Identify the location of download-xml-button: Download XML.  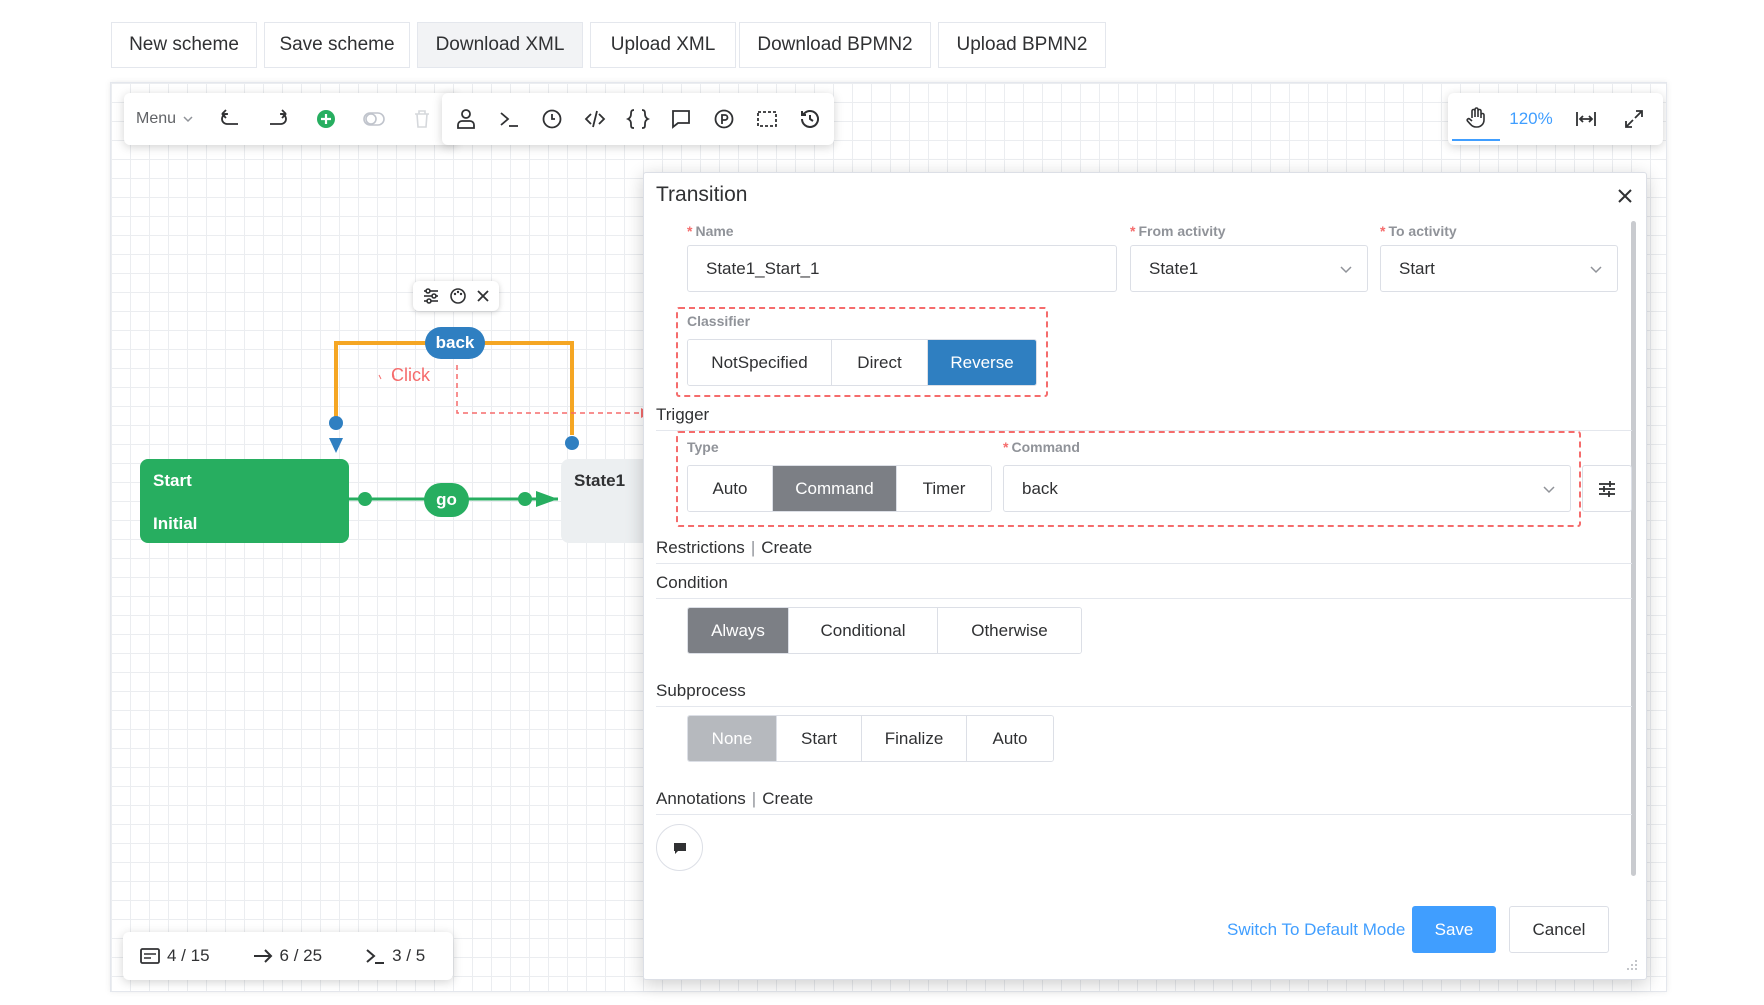
(500, 45).